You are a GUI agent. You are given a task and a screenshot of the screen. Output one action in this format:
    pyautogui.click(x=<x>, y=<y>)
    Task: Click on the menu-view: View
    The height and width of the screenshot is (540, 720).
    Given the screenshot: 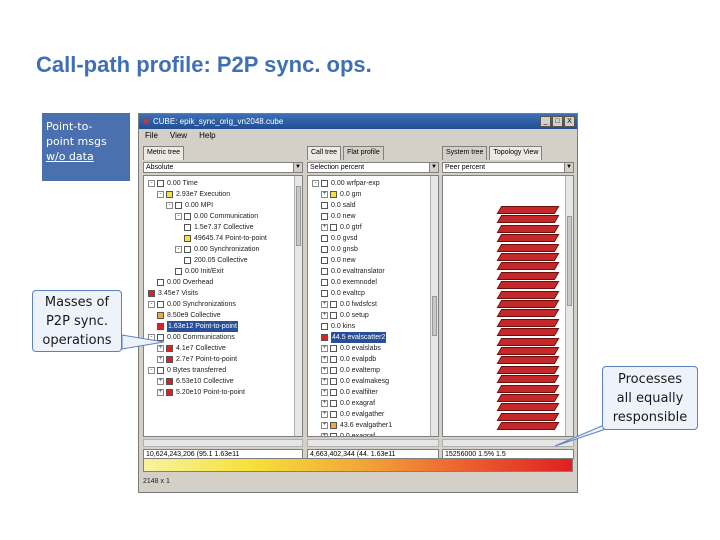 What is the action you would take?
    pyautogui.click(x=178, y=135)
    